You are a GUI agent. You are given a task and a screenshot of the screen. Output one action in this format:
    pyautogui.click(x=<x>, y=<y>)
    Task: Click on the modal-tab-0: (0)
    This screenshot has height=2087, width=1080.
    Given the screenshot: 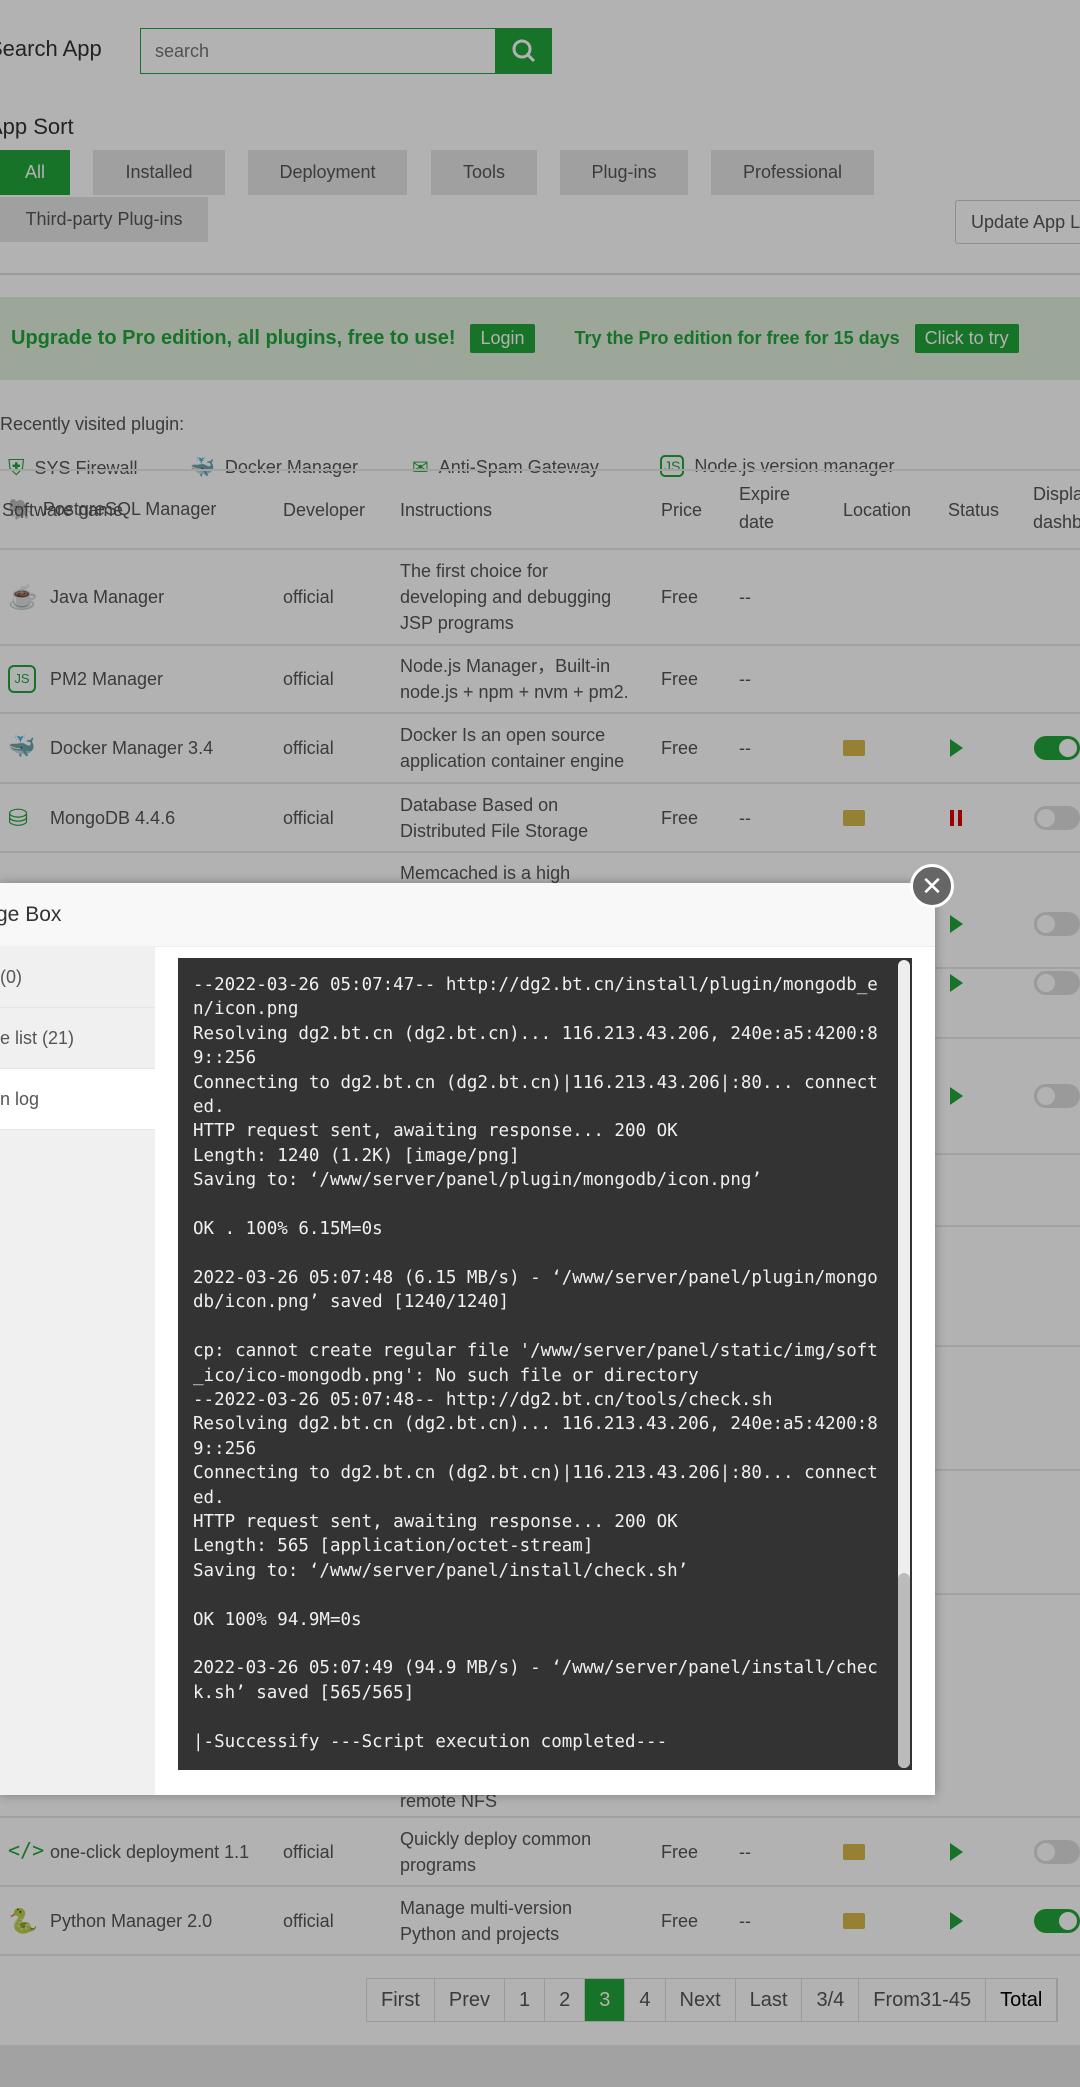 What is the action you would take?
    pyautogui.click(x=77, y=977)
    